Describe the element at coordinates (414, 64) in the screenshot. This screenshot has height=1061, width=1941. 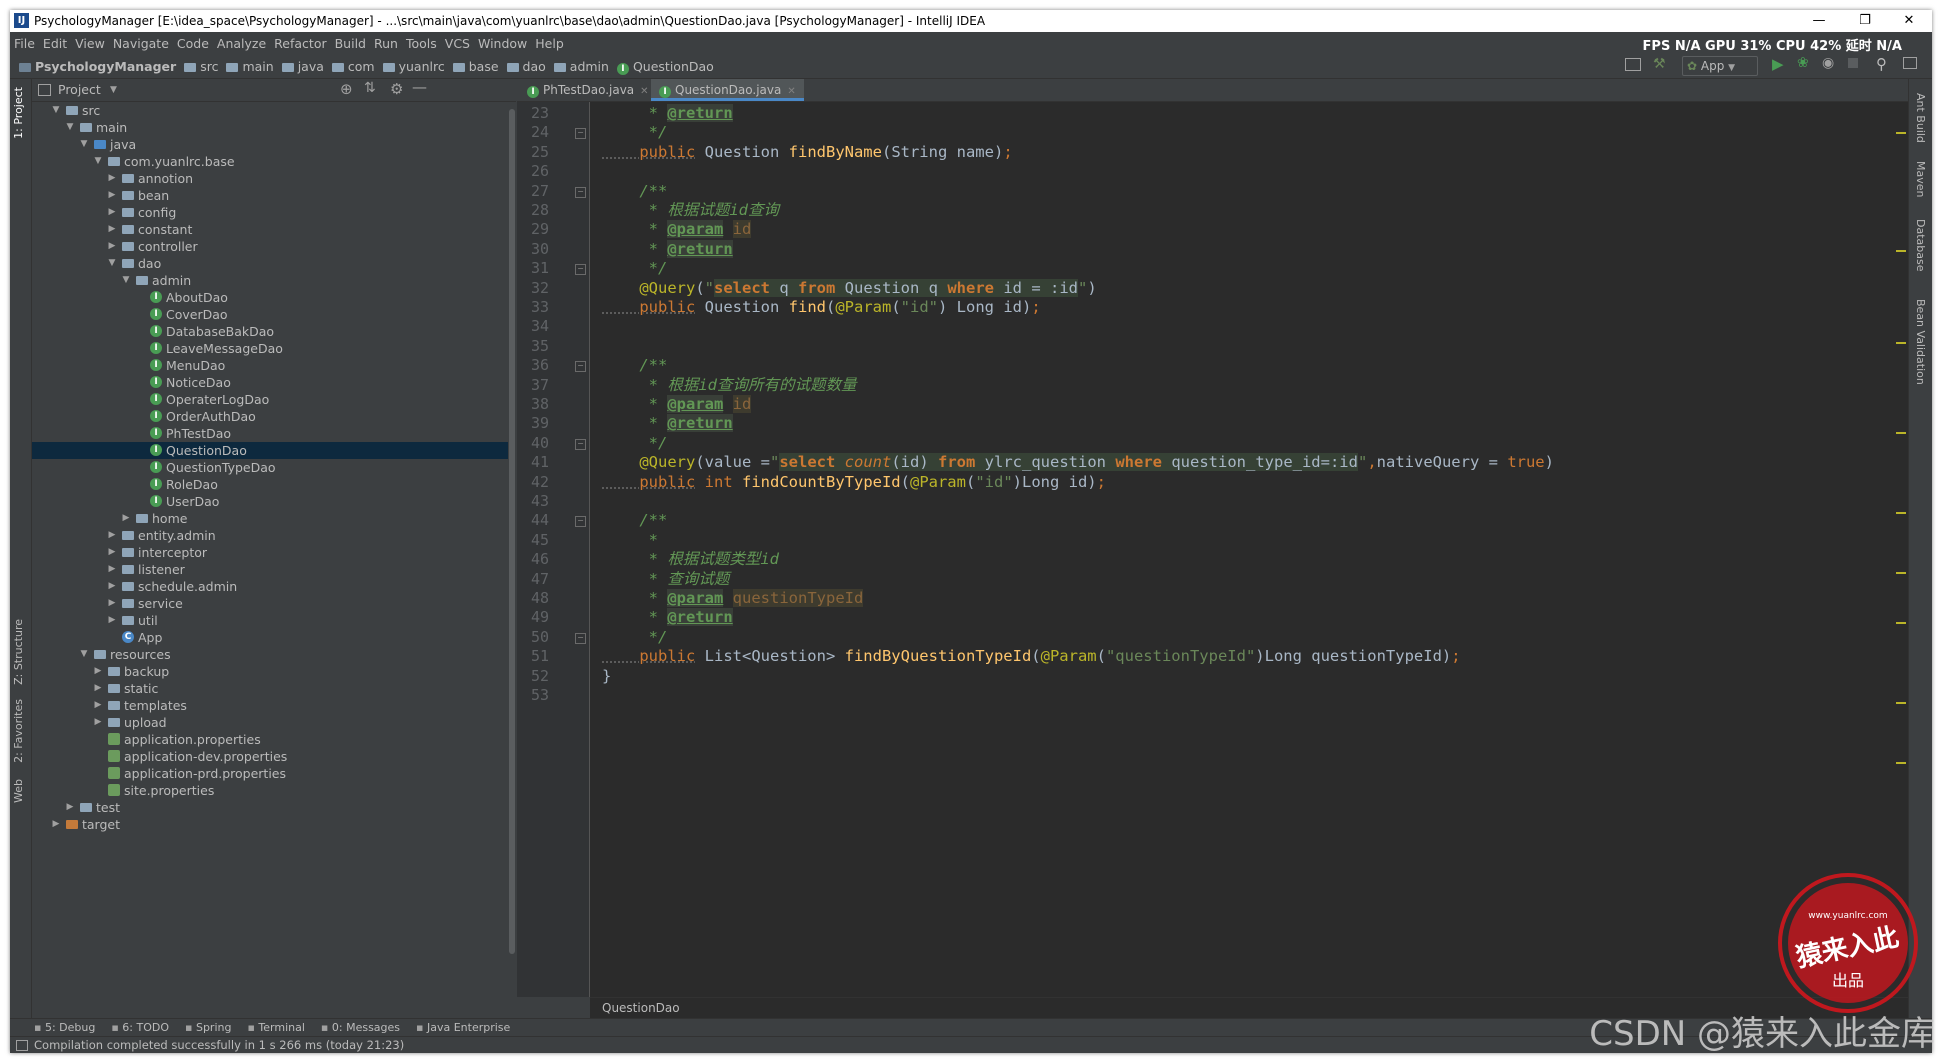
I see `breadcrumb-item: yuanlrc` at that location.